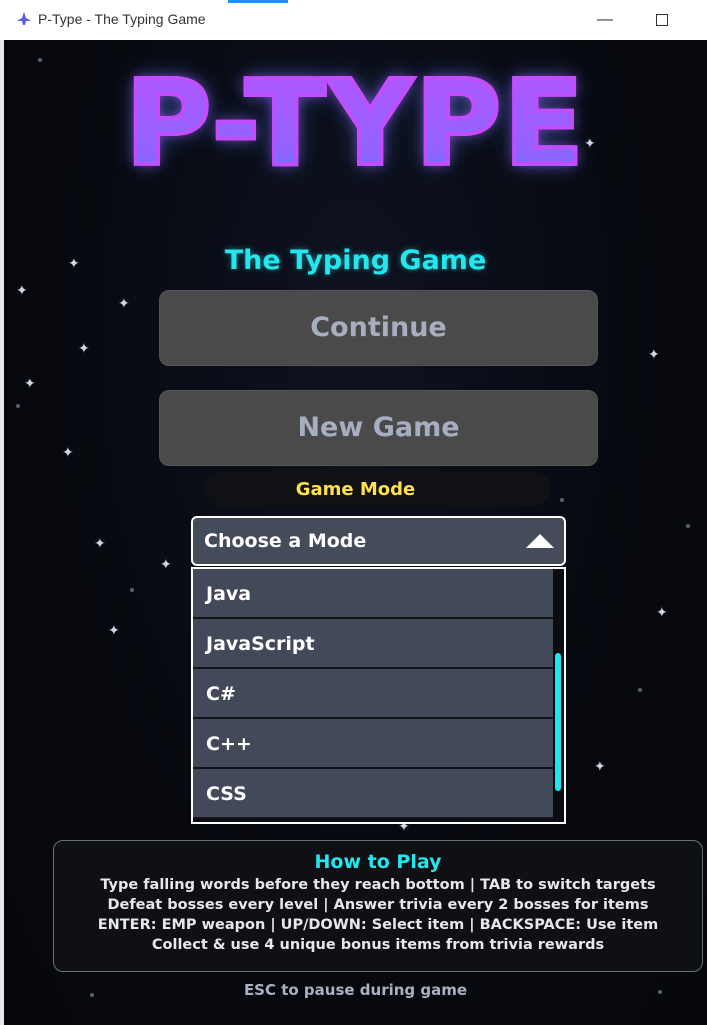  I want to click on titlebar-accent, so click(258, 1).